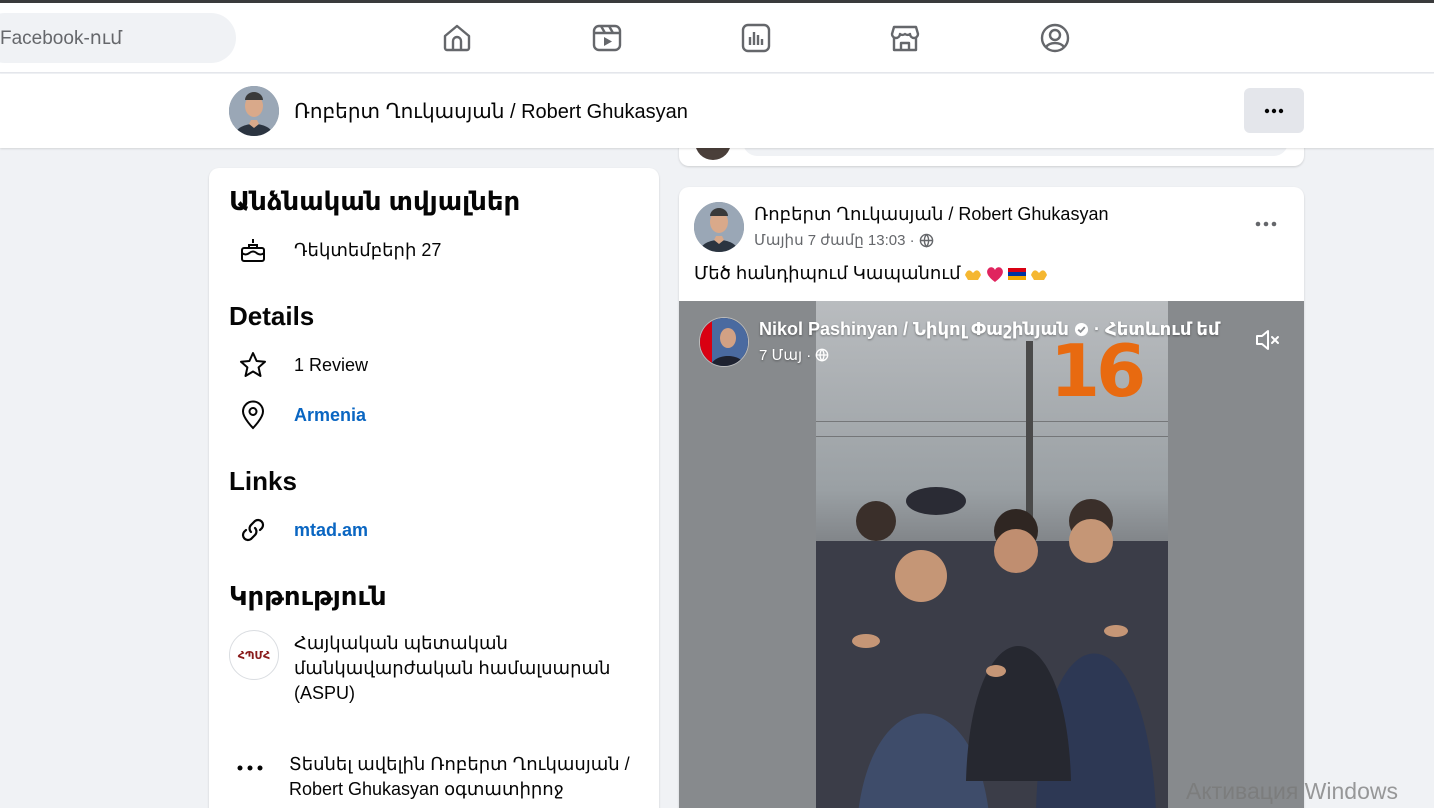 The height and width of the screenshot is (808, 1434). I want to click on video-author-avatar, so click(724, 342).